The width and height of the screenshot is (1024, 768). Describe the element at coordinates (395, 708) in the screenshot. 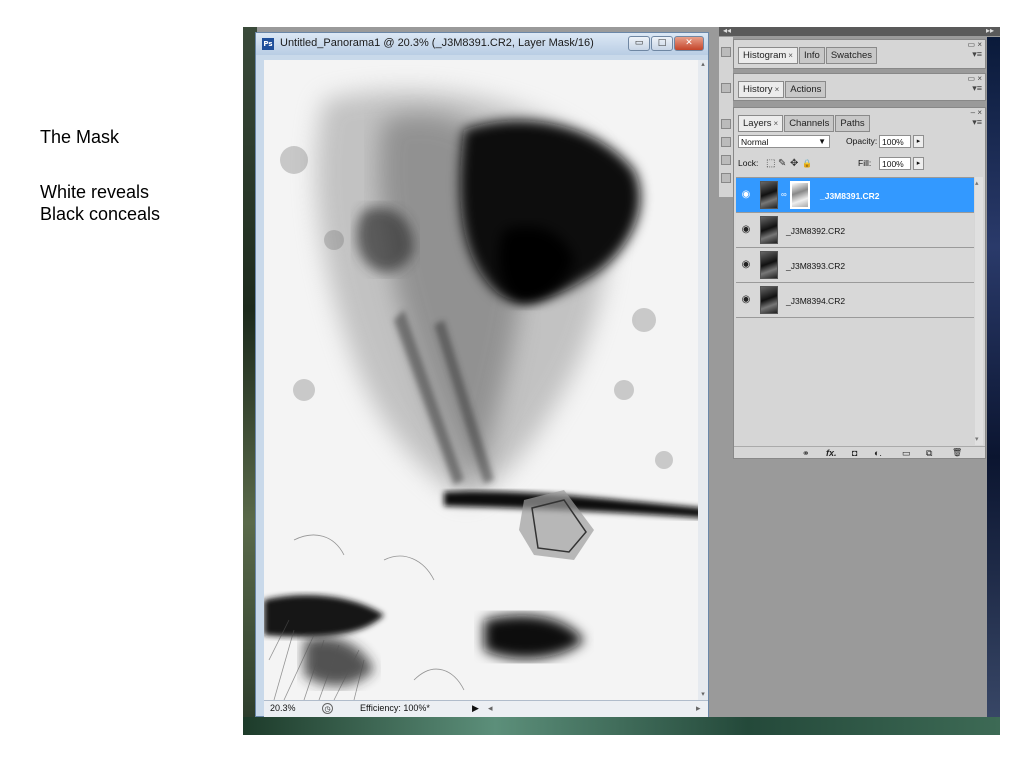

I see `efficiency-readout: Efficiency: 100%*` at that location.